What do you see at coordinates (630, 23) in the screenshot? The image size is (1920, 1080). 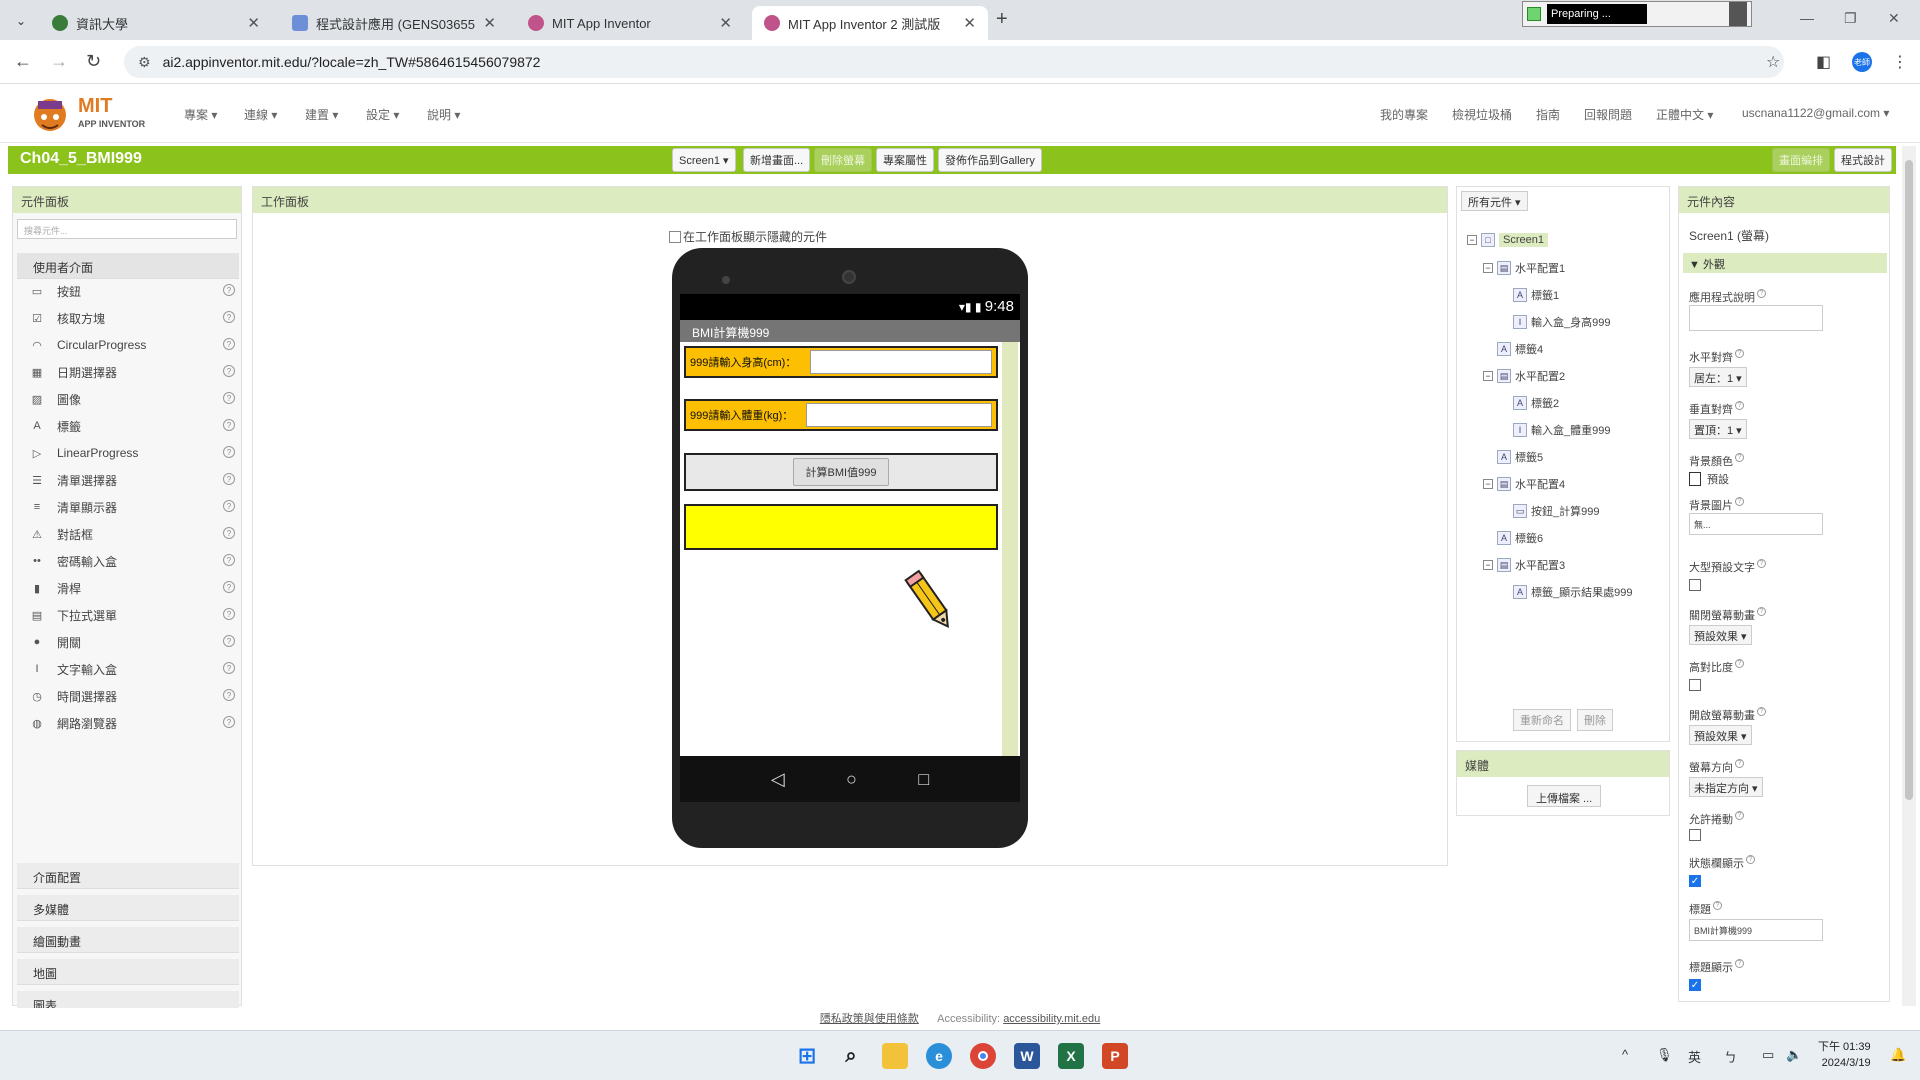 I see `browser-tab-3: MIT App Inventor ✕` at bounding box center [630, 23].